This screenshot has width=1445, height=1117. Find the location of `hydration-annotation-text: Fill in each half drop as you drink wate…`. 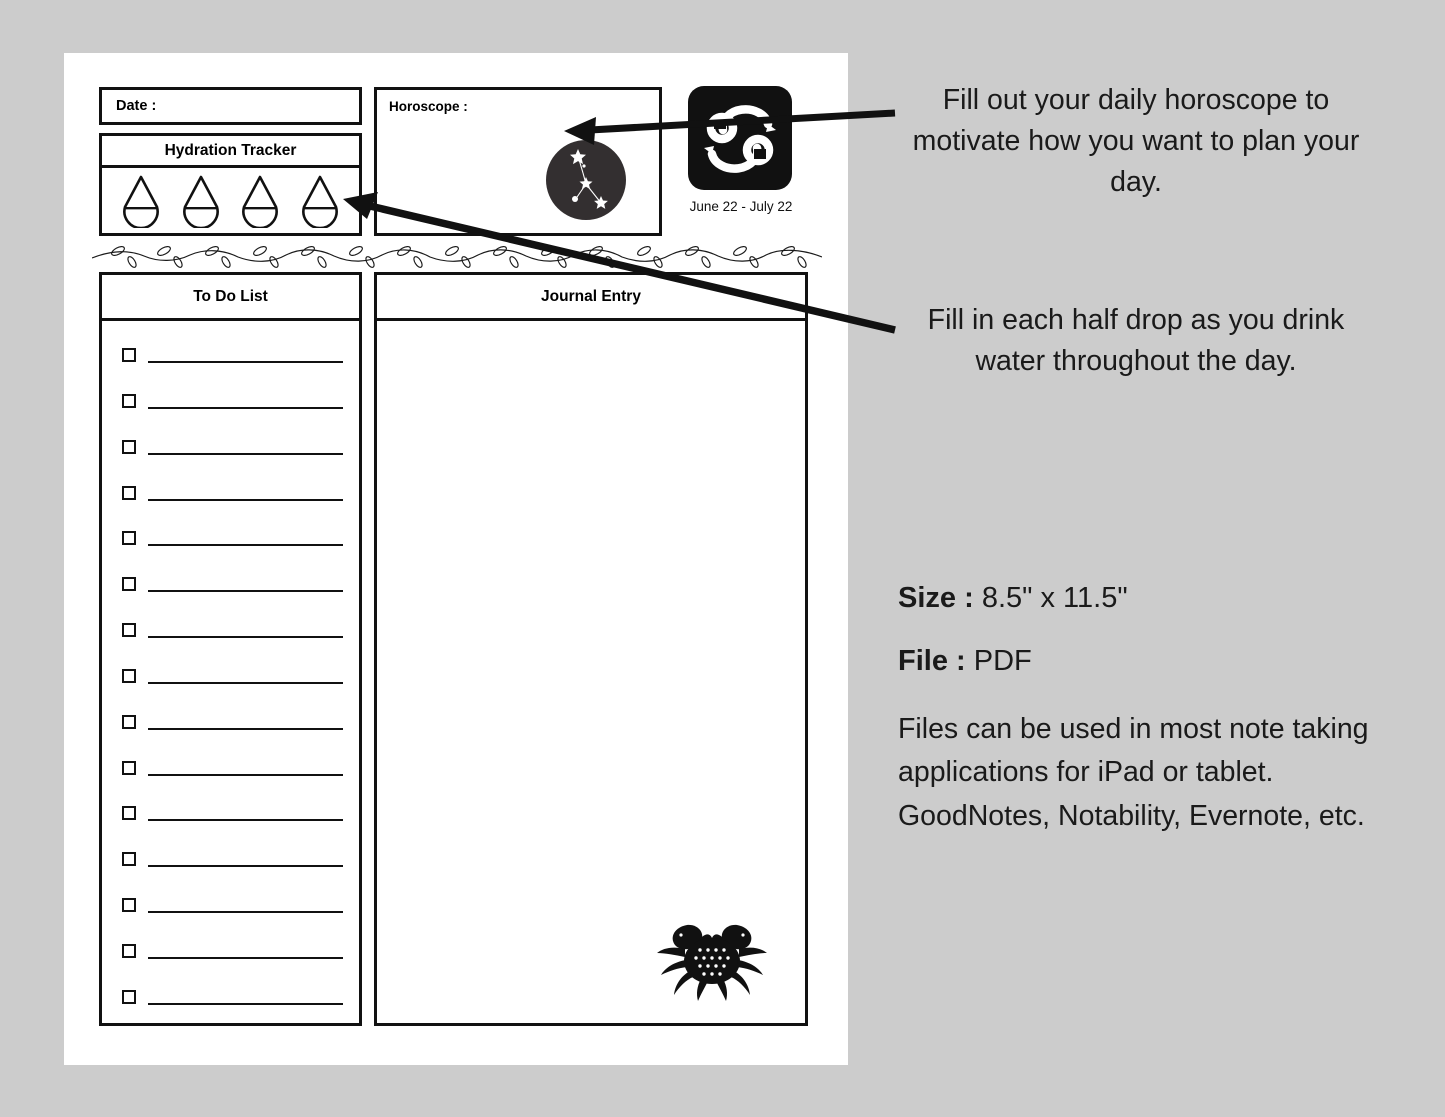

hydration-annotation-text: Fill in each half drop as you drink wate… is located at coordinates (1136, 340).